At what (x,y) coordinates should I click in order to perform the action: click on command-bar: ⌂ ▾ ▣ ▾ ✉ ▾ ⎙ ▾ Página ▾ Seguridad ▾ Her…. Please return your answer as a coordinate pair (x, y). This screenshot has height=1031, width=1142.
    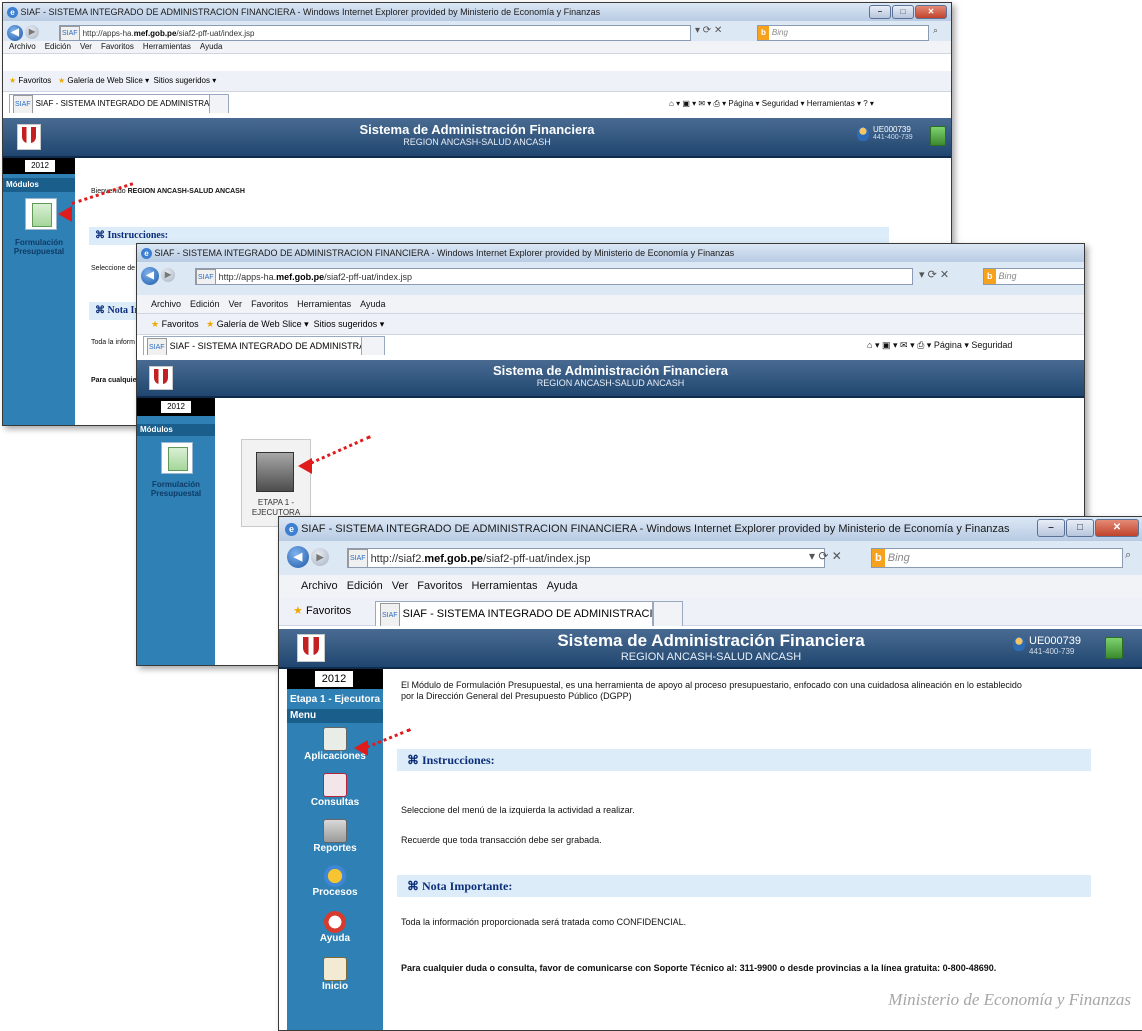
    Looking at the image, I should click on (771, 103).